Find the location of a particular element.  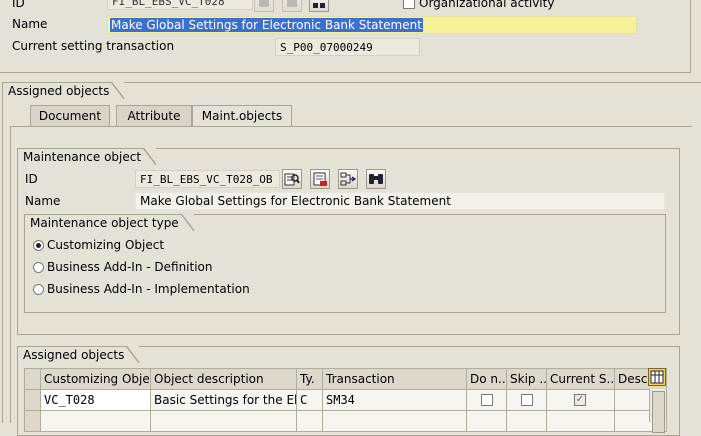

tab-maint-objects: Maint.objects is located at coordinates (242, 116).